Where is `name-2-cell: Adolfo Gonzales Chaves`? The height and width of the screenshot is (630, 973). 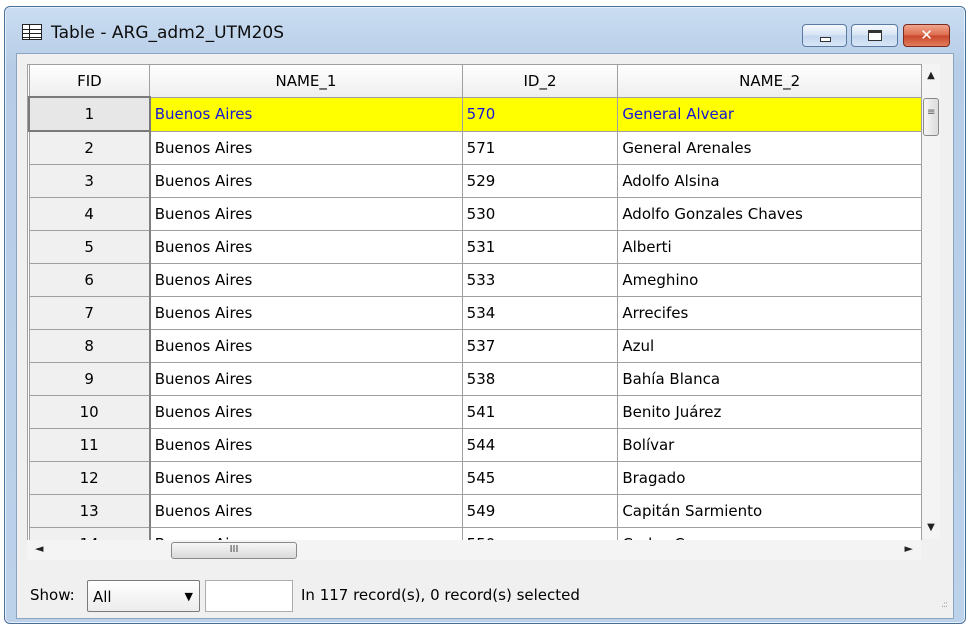
name-2-cell: Adolfo Gonzales Chaves is located at coordinates (769, 214).